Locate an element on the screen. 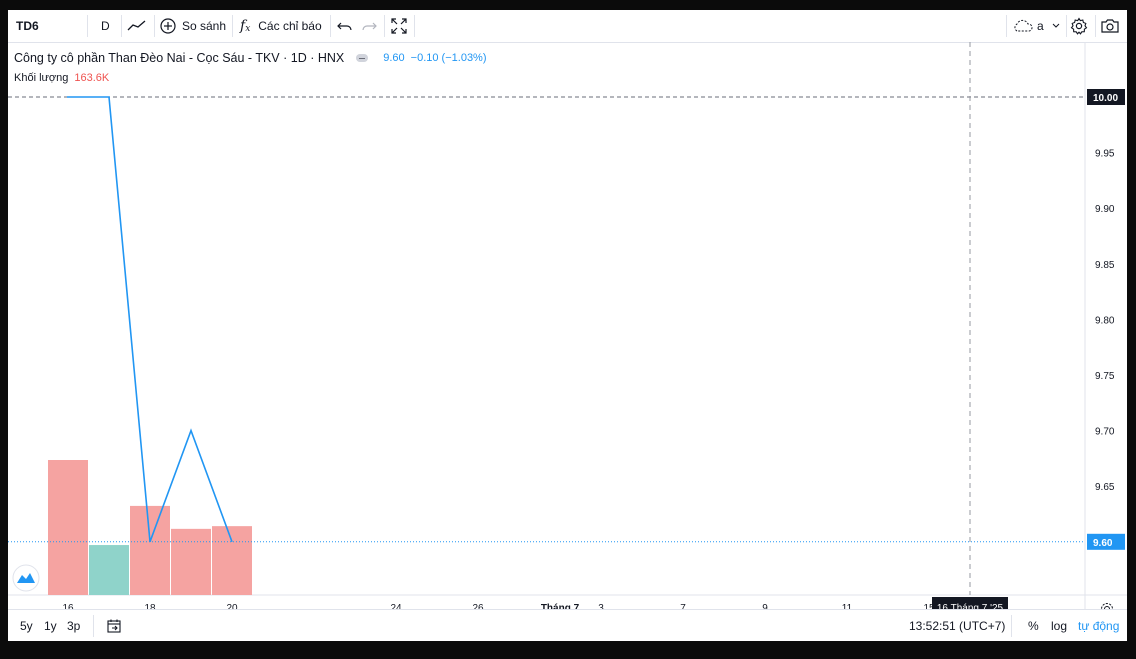  snapshot-button is located at coordinates (1110, 26).